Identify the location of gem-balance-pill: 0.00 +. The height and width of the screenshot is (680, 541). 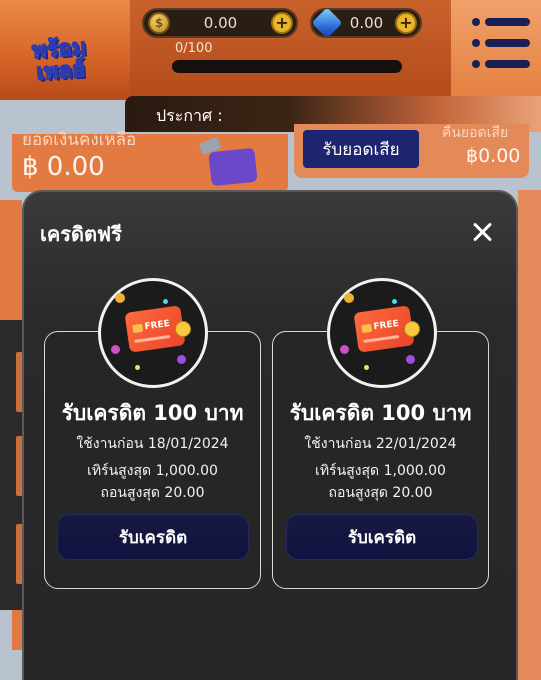
(366, 23).